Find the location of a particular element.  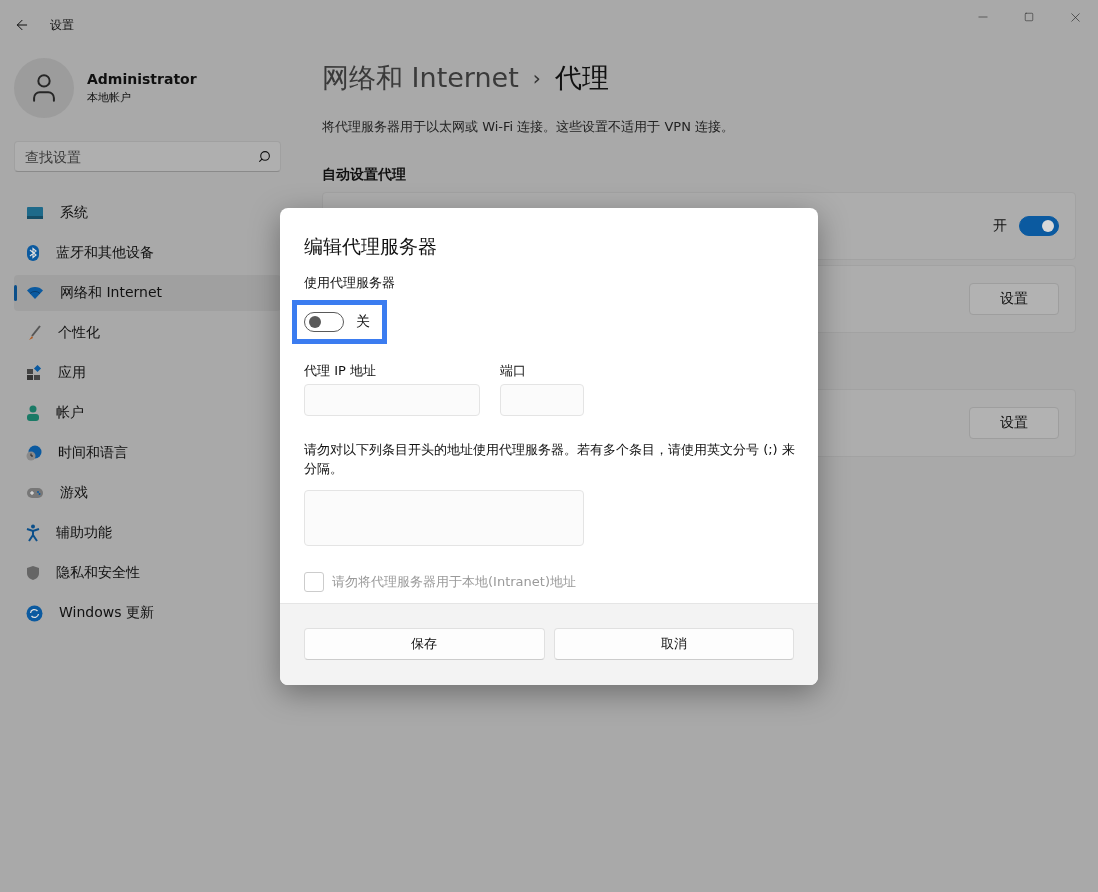

field-label: 使用代理服务器 is located at coordinates (350, 283).